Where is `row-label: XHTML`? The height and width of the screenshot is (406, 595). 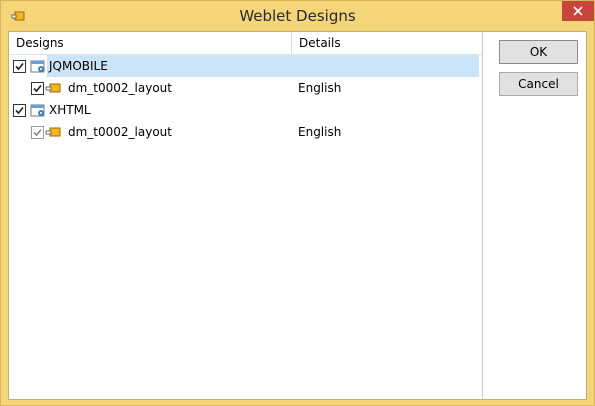 row-label: XHTML is located at coordinates (70, 110).